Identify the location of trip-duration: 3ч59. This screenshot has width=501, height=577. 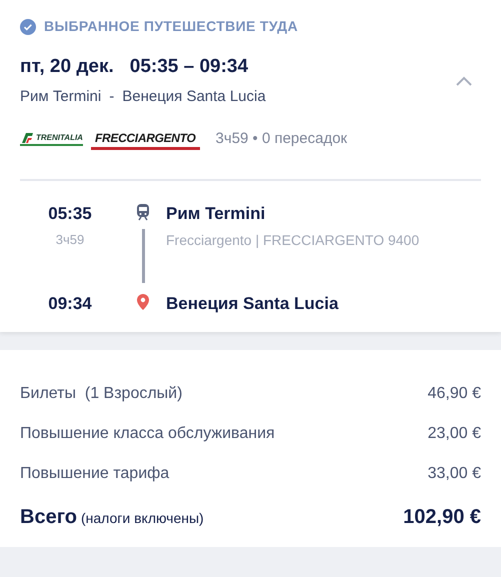
(70, 240).